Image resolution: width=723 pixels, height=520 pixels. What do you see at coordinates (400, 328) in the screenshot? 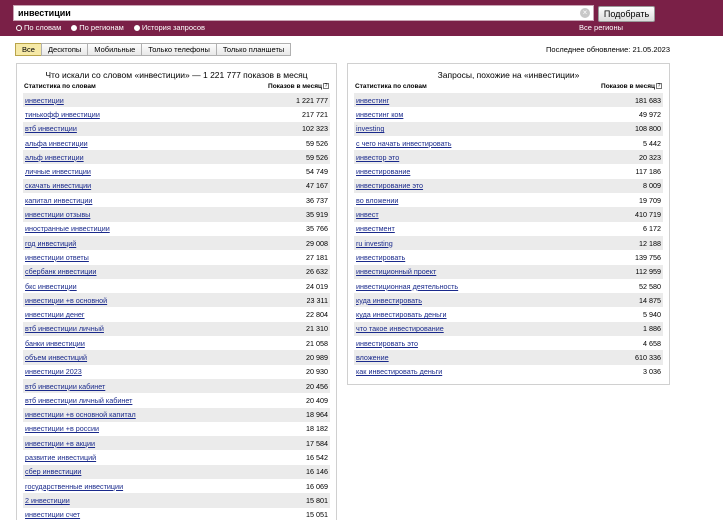
I see `phrase-link: что такое инвестирование` at bounding box center [400, 328].